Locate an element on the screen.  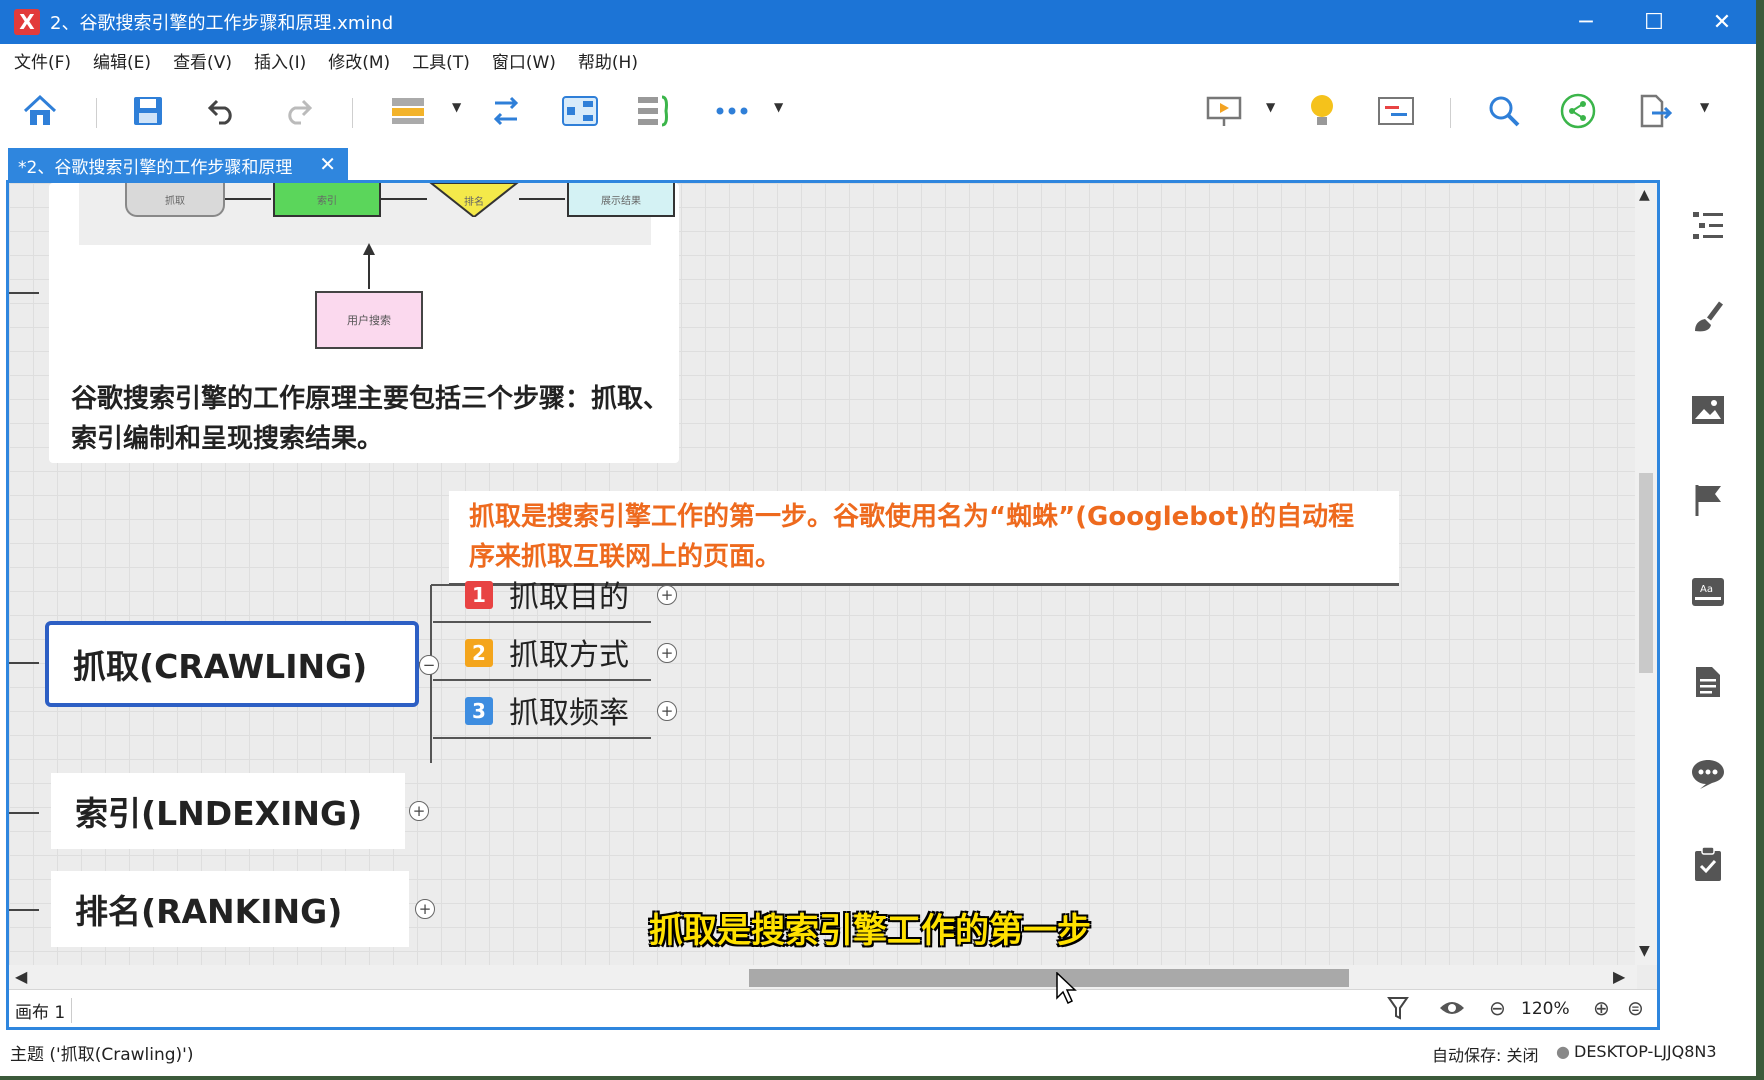
menu-edit: 编辑(E) is located at coordinates (122, 60).